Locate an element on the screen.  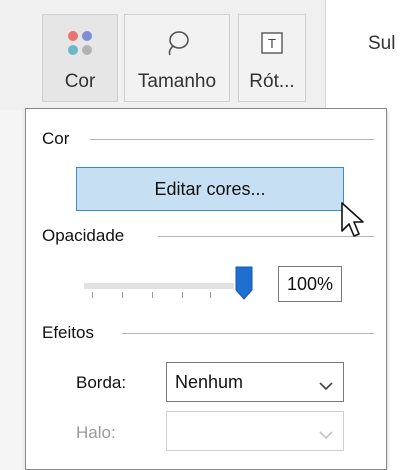
size-button-label: Tamanho is located at coordinates (177, 81).